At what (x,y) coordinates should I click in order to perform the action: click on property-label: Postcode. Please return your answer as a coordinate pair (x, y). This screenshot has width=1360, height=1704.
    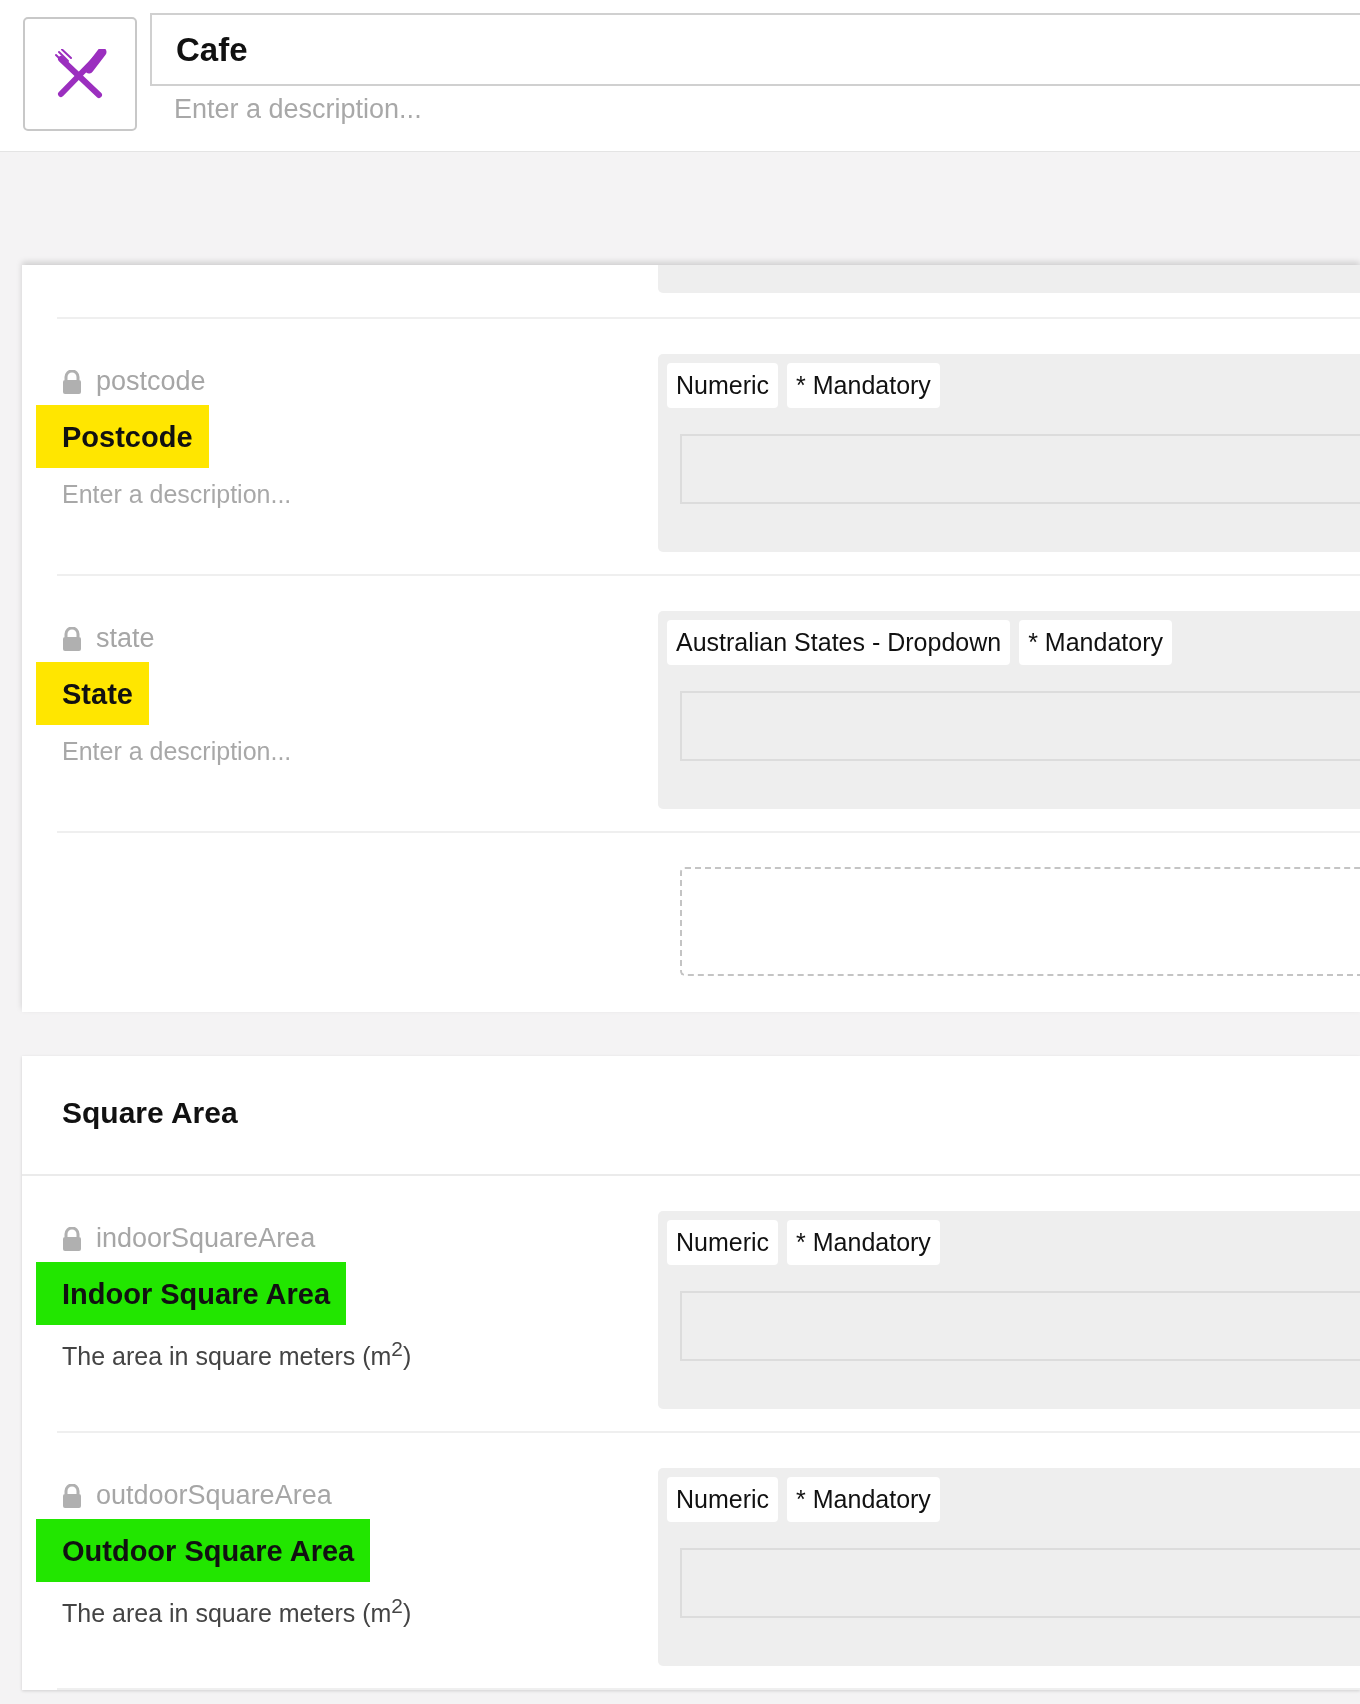
    Looking at the image, I should click on (122, 436).